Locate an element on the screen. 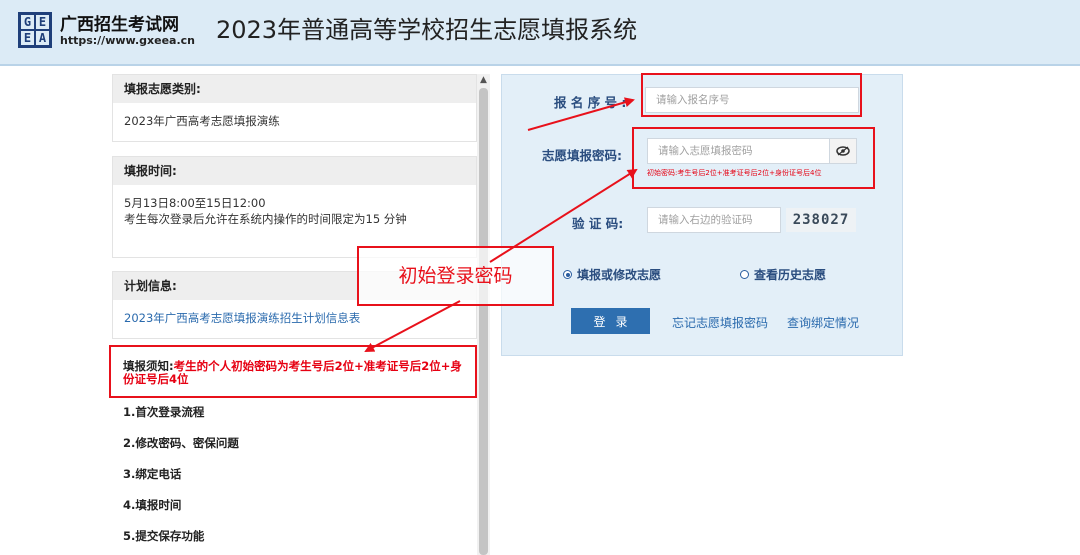  logo-letter: A is located at coordinates (42, 38).